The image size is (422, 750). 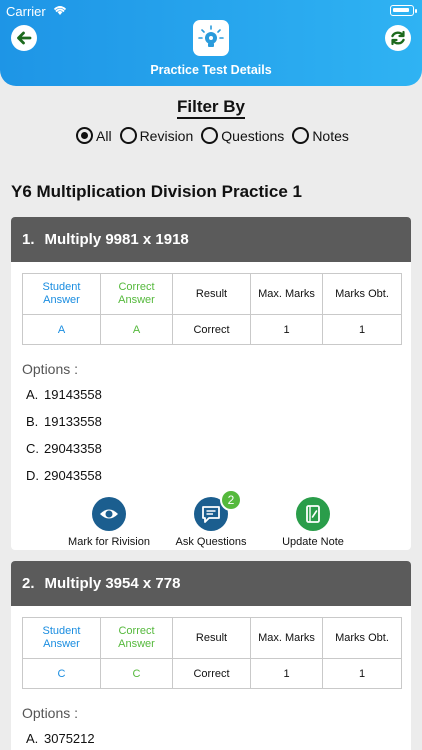 I want to click on battery-icon, so click(x=403, y=10).